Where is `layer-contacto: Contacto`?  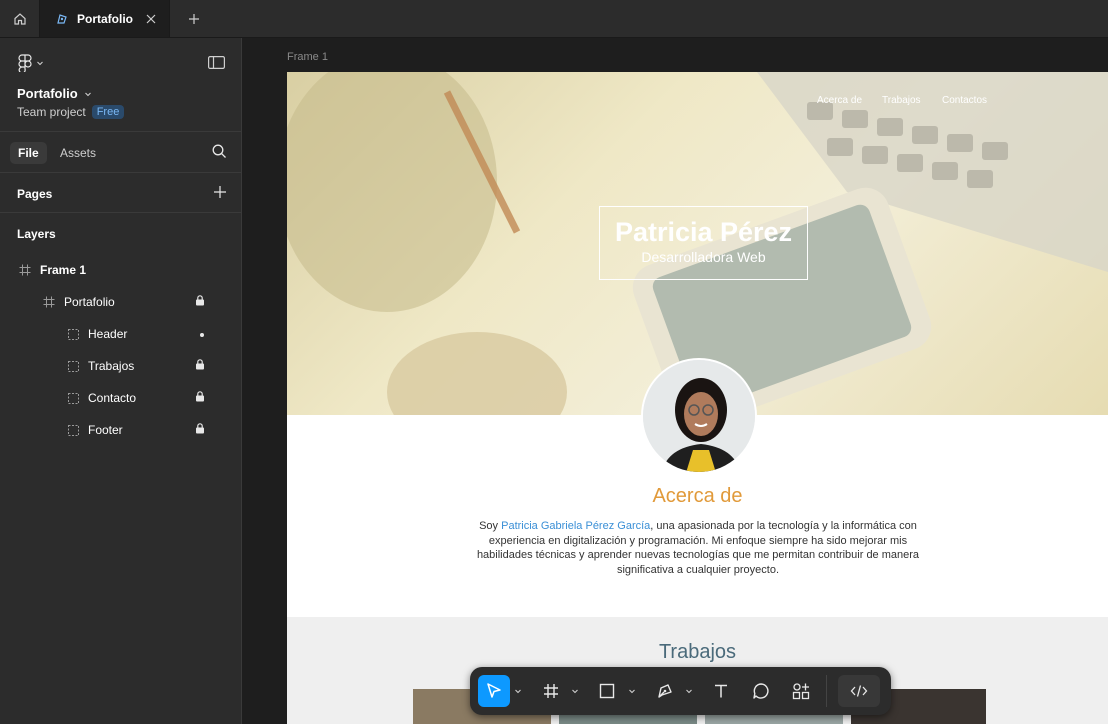 layer-contacto: Contacto is located at coordinates (154, 398).